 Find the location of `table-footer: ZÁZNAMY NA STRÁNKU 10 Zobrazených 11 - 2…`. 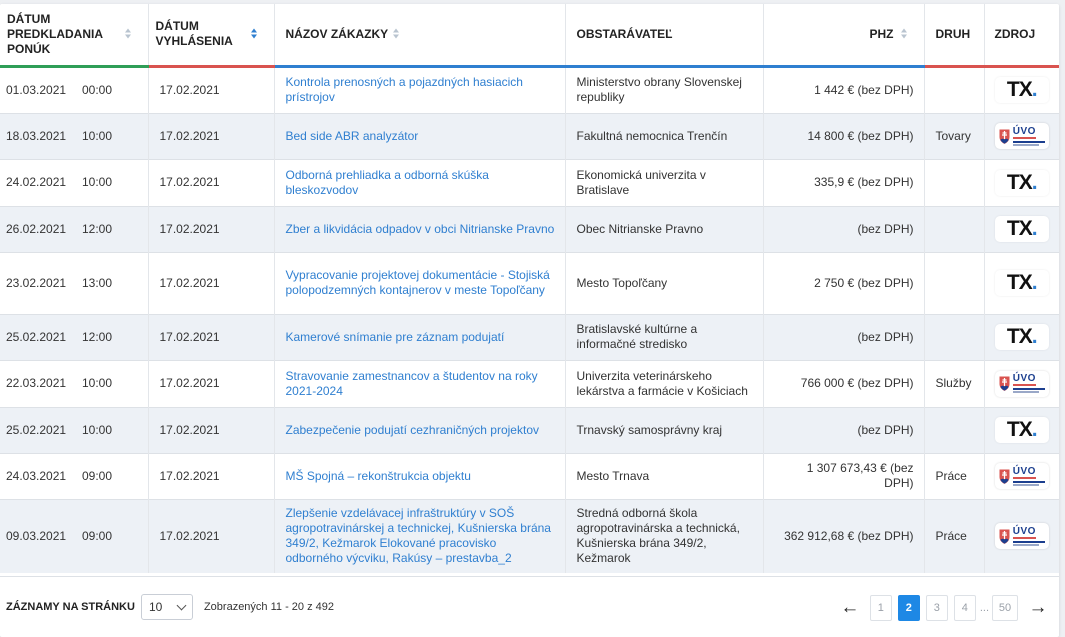

table-footer: ZÁZNAMY NA STRÁNKU 10 Zobrazených 11 - 2… is located at coordinates (529, 606).